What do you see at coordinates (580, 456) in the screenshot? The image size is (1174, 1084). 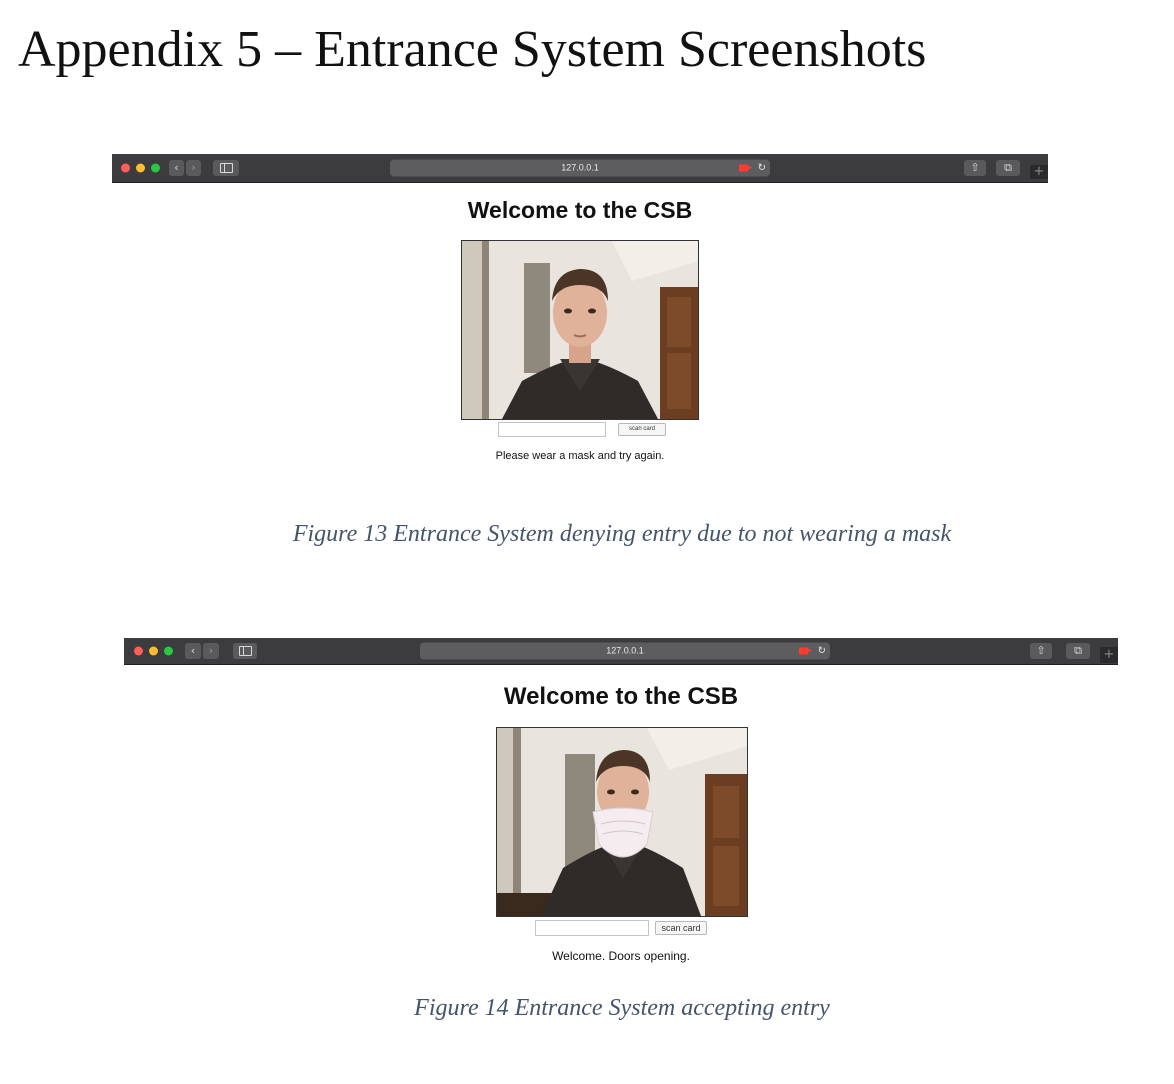 I see `entry-status-message: Please wear a mask and try again.` at bounding box center [580, 456].